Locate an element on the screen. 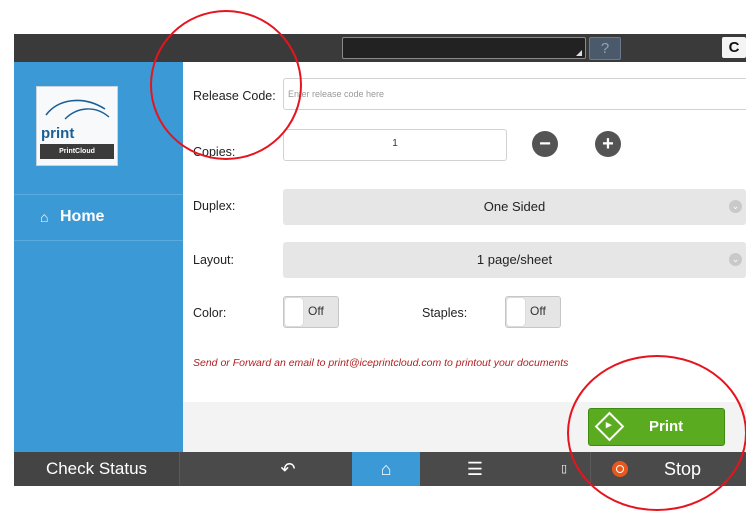  back-arrow-icon: ↶ is located at coordinates (288, 469).